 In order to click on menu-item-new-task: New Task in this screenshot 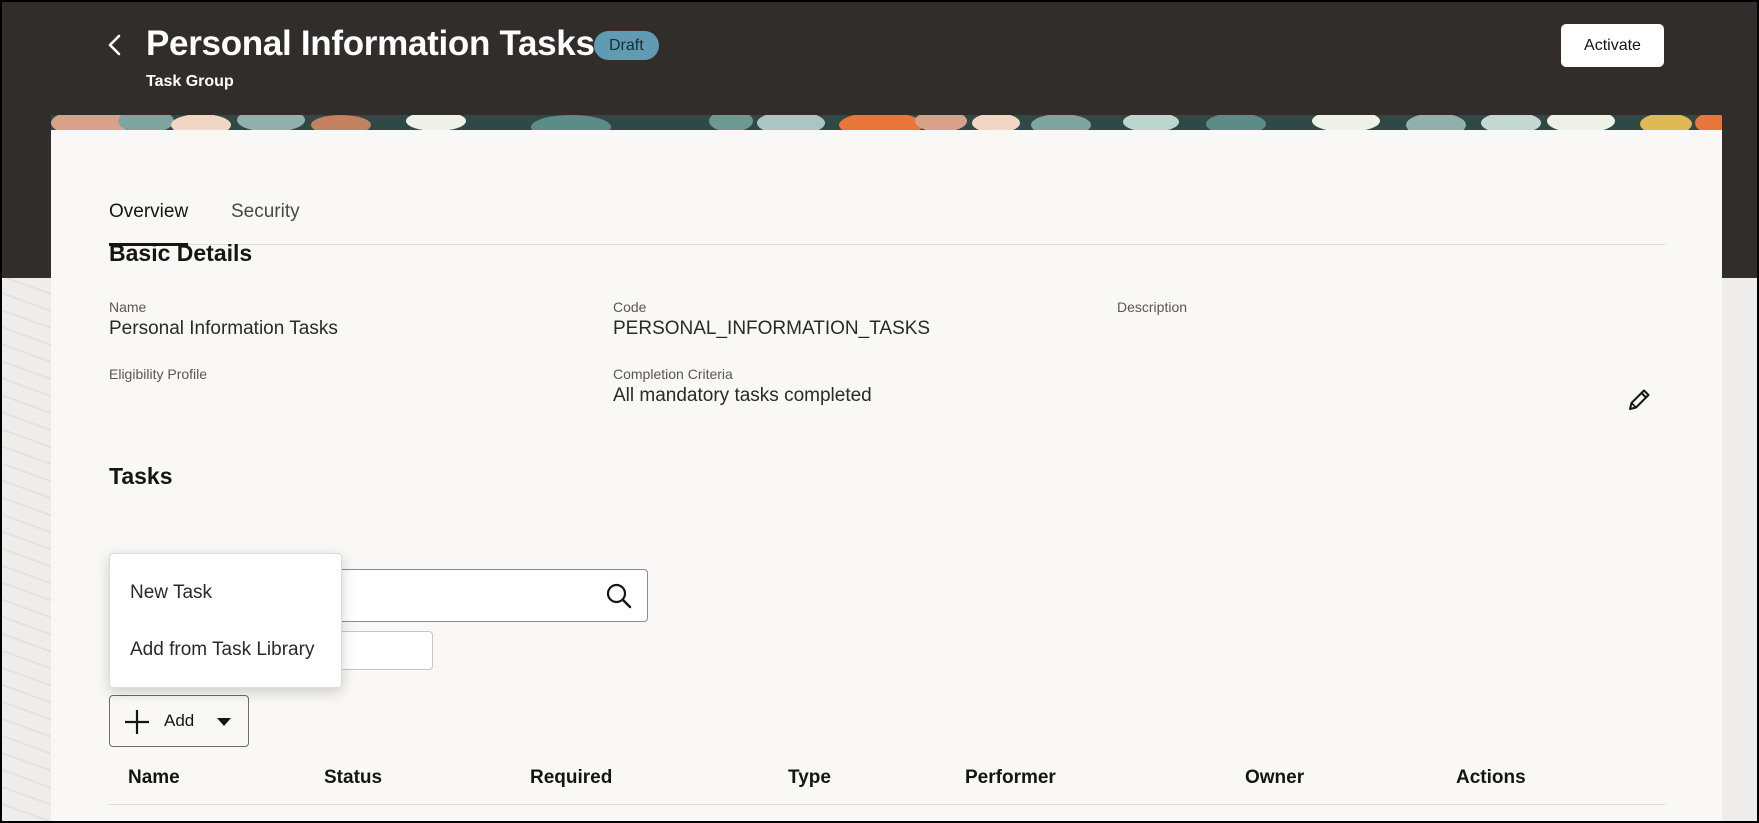, I will do `click(226, 593)`.